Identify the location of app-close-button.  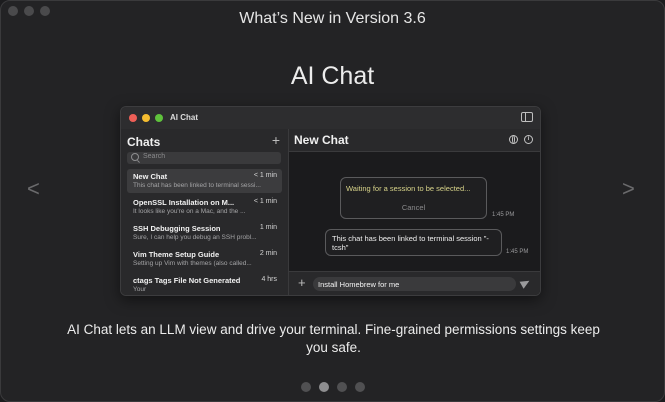
(133, 118).